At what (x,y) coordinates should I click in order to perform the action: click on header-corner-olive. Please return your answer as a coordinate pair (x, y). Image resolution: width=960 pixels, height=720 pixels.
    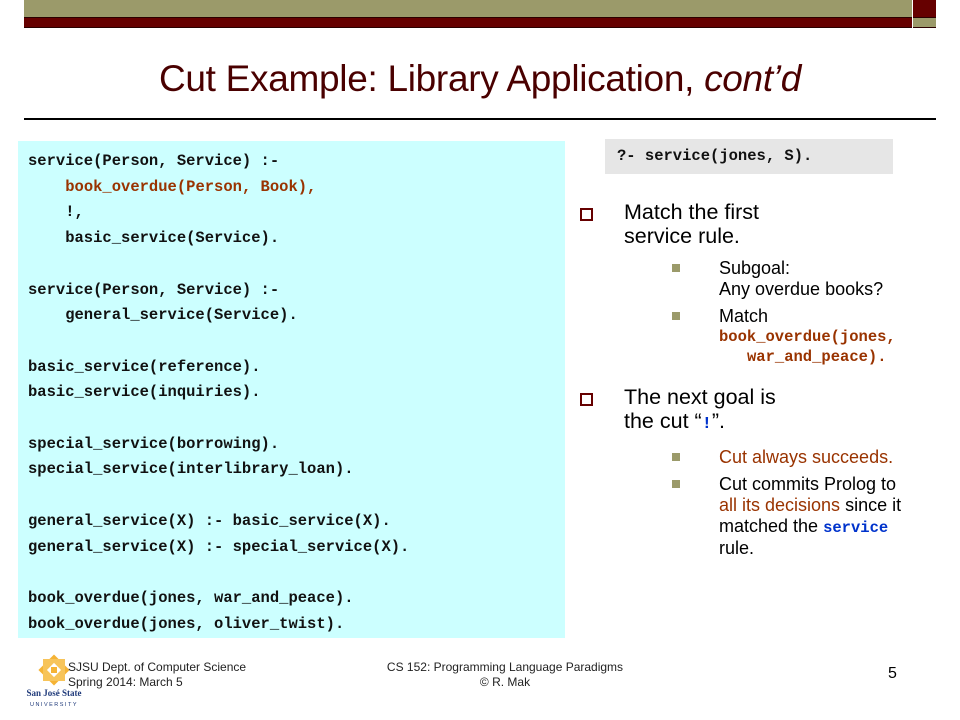
    Looking at the image, I should click on (924, 22).